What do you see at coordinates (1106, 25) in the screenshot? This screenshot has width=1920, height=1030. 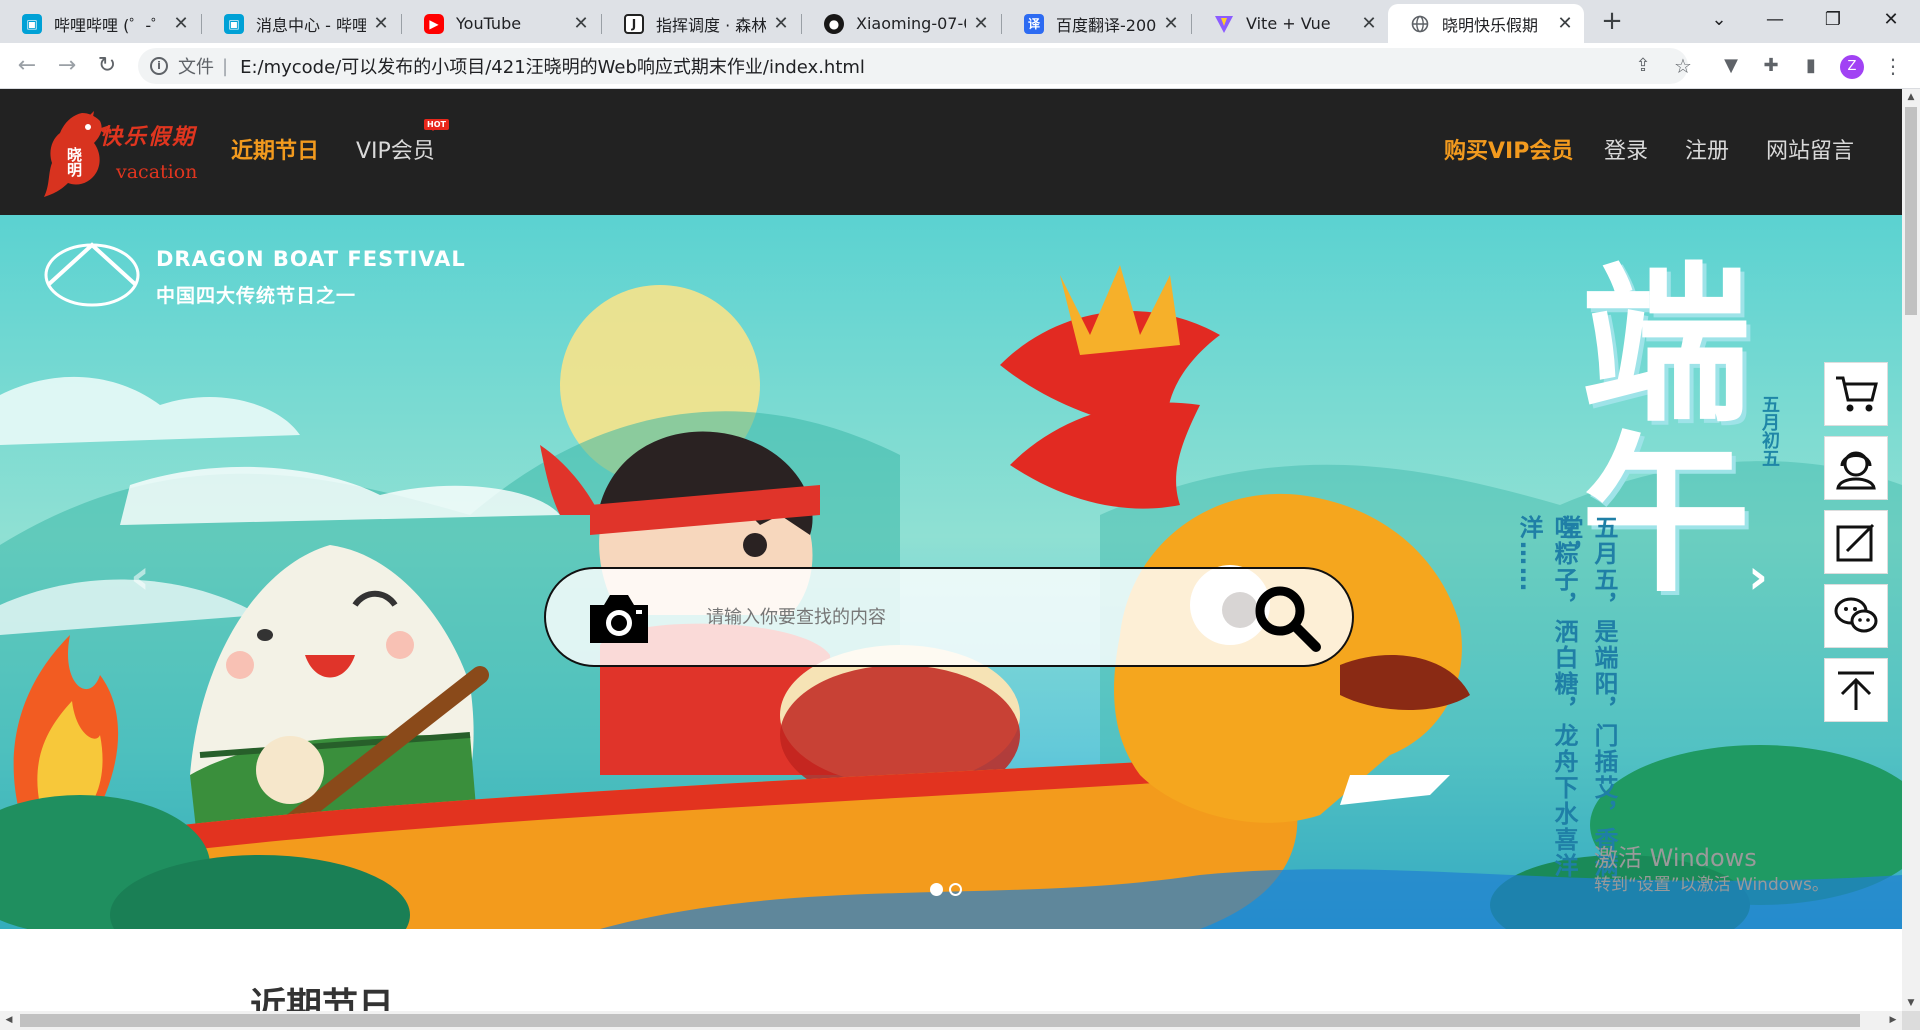 I see `tab-label: 百度翻译-200种语` at bounding box center [1106, 25].